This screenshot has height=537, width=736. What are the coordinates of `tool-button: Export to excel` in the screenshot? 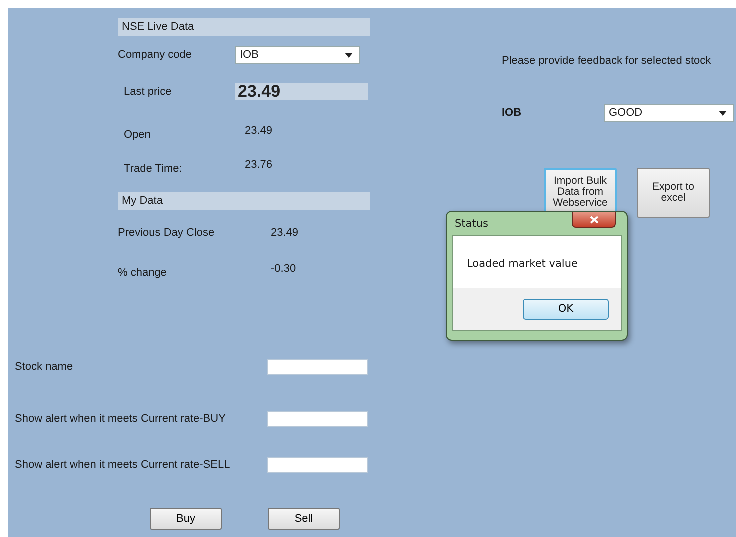 It's located at (673, 193).